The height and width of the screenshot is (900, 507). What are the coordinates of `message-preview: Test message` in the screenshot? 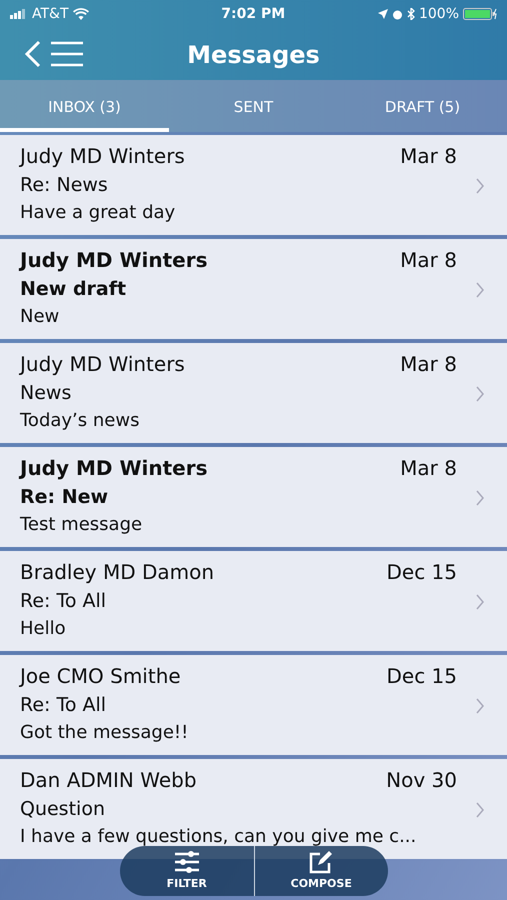 It's located at (81, 525).